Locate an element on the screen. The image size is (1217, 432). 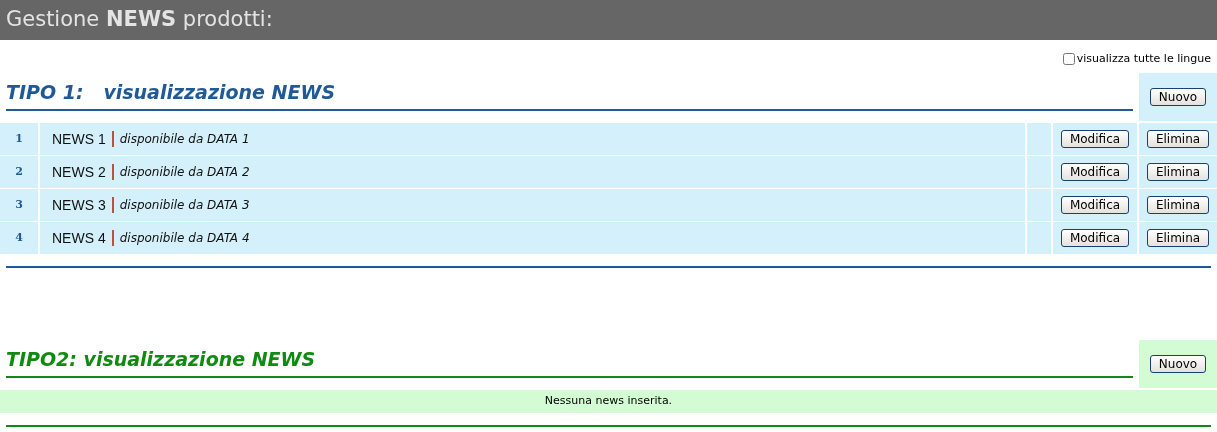
news-title: NEWS 3 is located at coordinates (79, 205).